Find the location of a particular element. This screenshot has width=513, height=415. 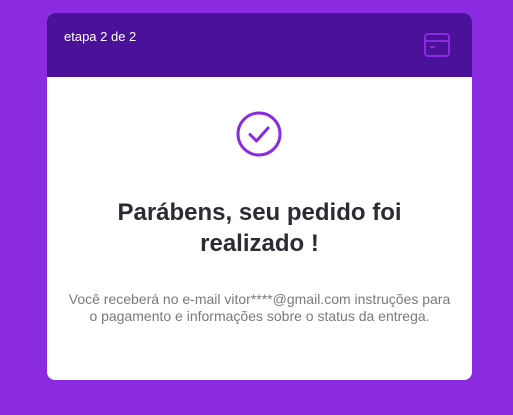

card-header: etapa 2 de 2 is located at coordinates (259, 45).